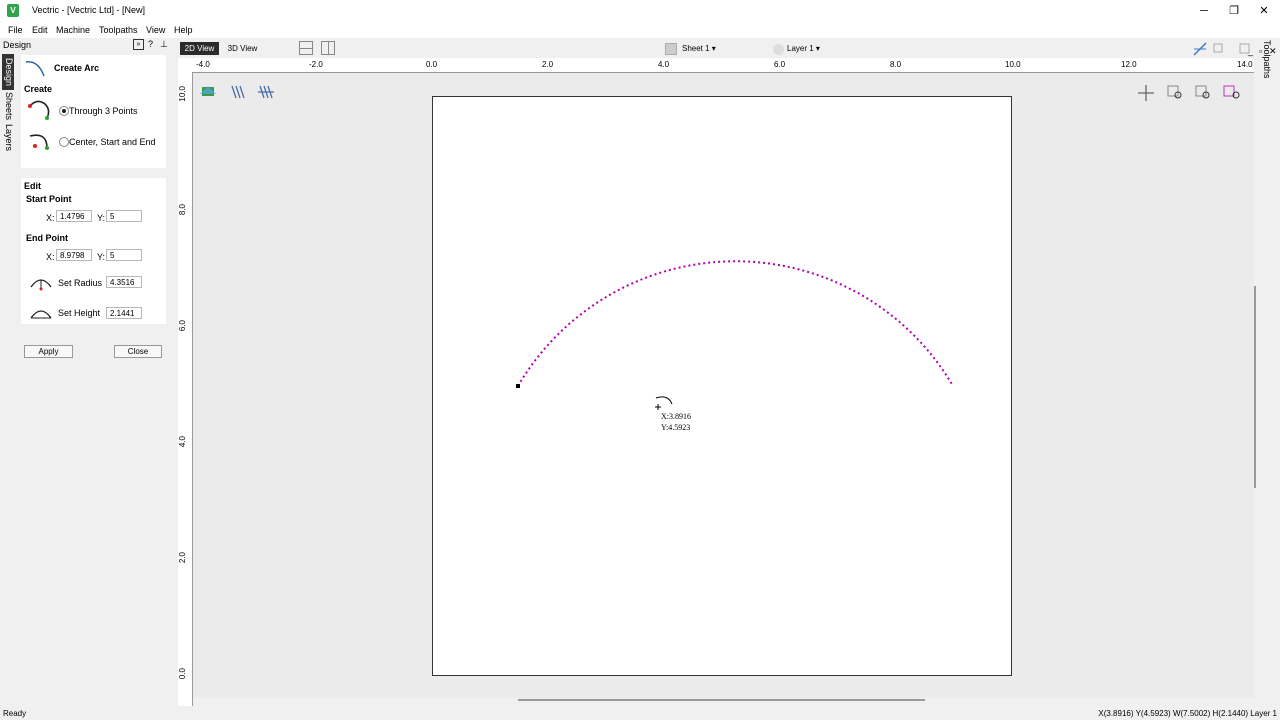 Image resolution: width=1280 pixels, height=720 pixels. Describe the element at coordinates (182, 326) in the screenshot. I see `ruler-y-tick: 6.0` at that location.